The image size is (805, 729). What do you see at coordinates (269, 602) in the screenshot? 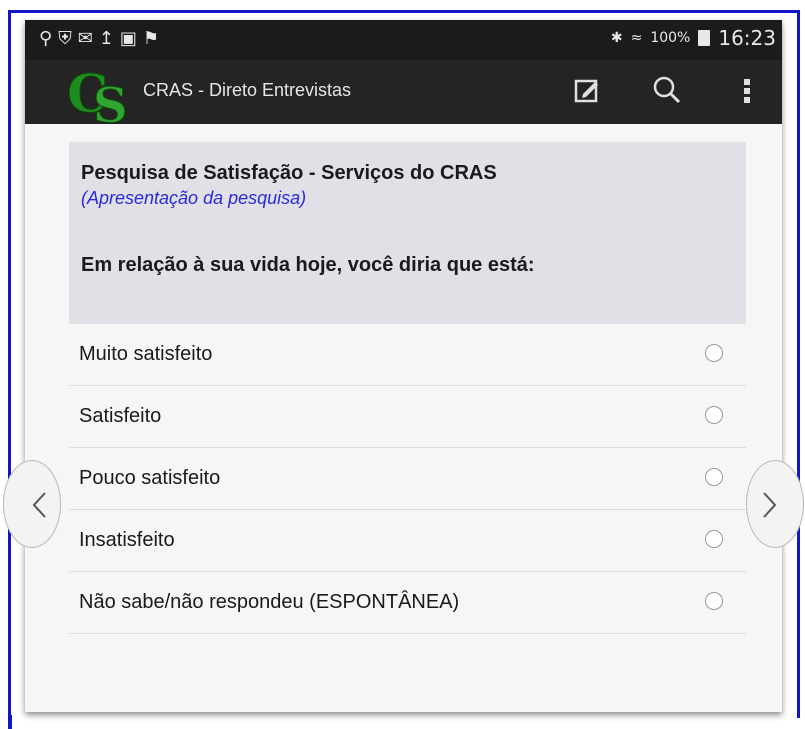
I see `option-label: Não sabe/não respondeu (ESPONTÂNEA)` at bounding box center [269, 602].